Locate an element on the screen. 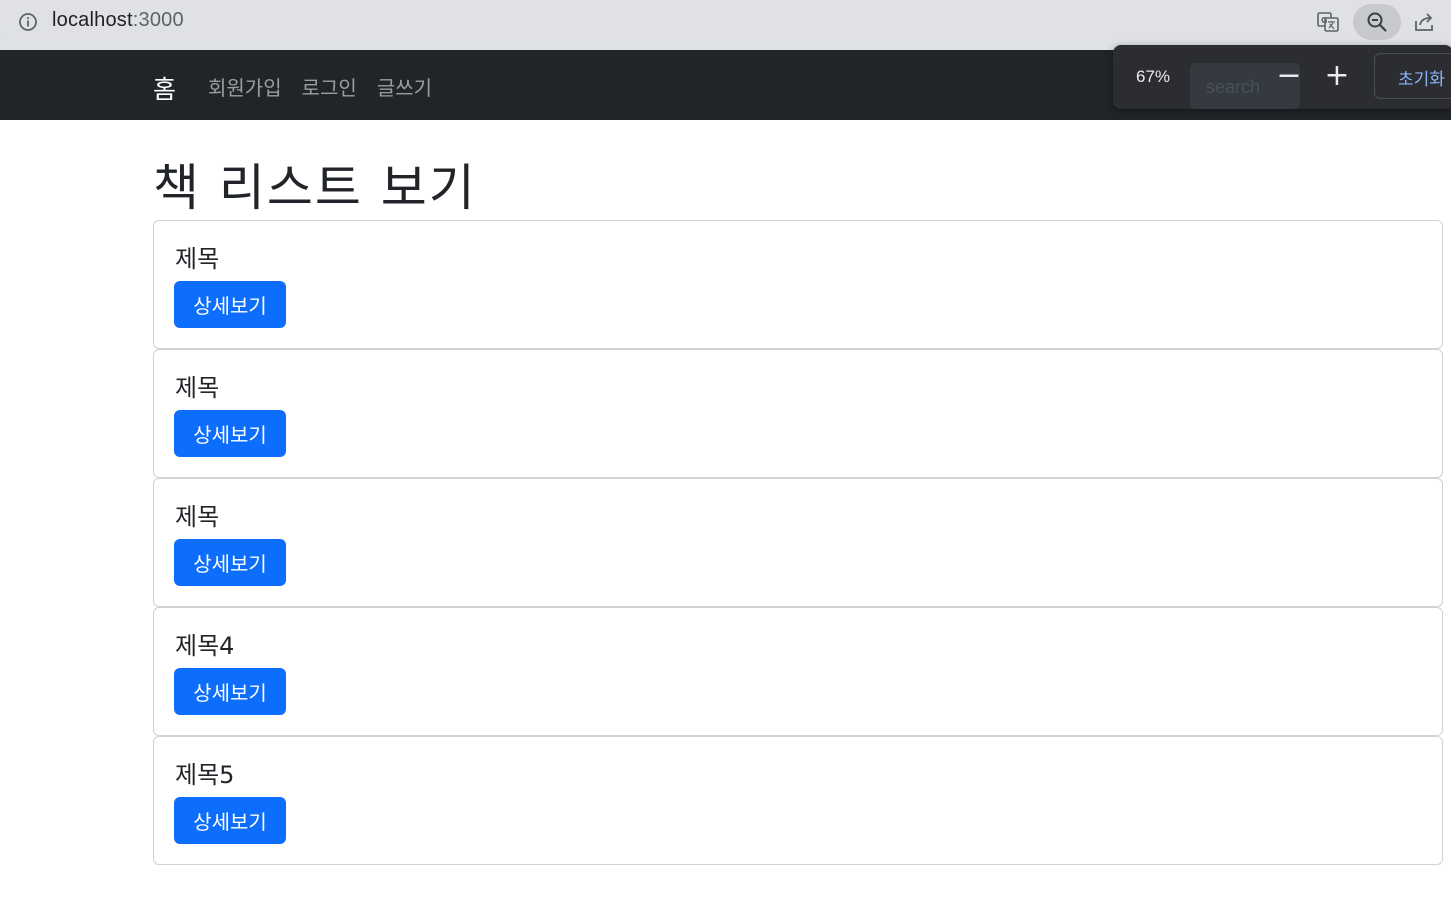  zoom-reset-button: 초기화 is located at coordinates (1412, 76).